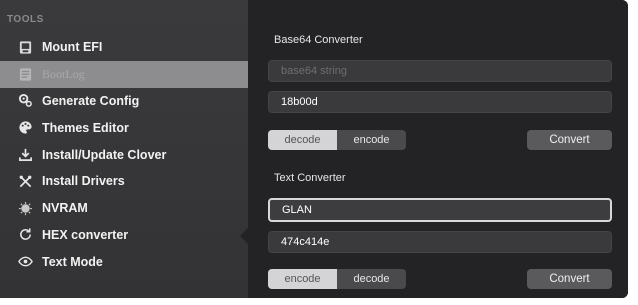  I want to click on sidebar-item-text-mode: Text Mode, so click(124, 261).